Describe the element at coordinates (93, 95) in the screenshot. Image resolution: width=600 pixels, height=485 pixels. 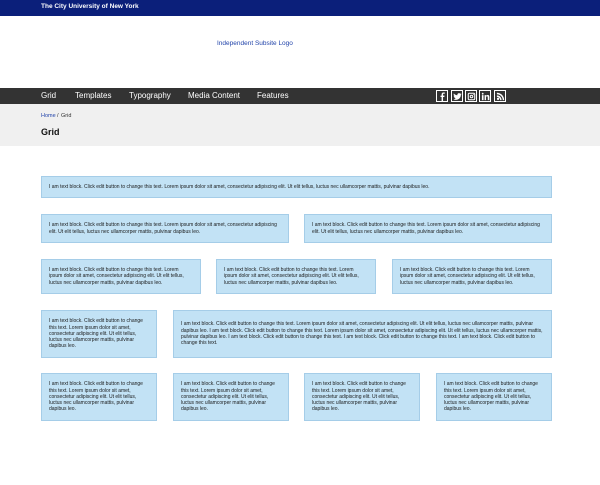
I see `nav-item-templates: Templates` at that location.